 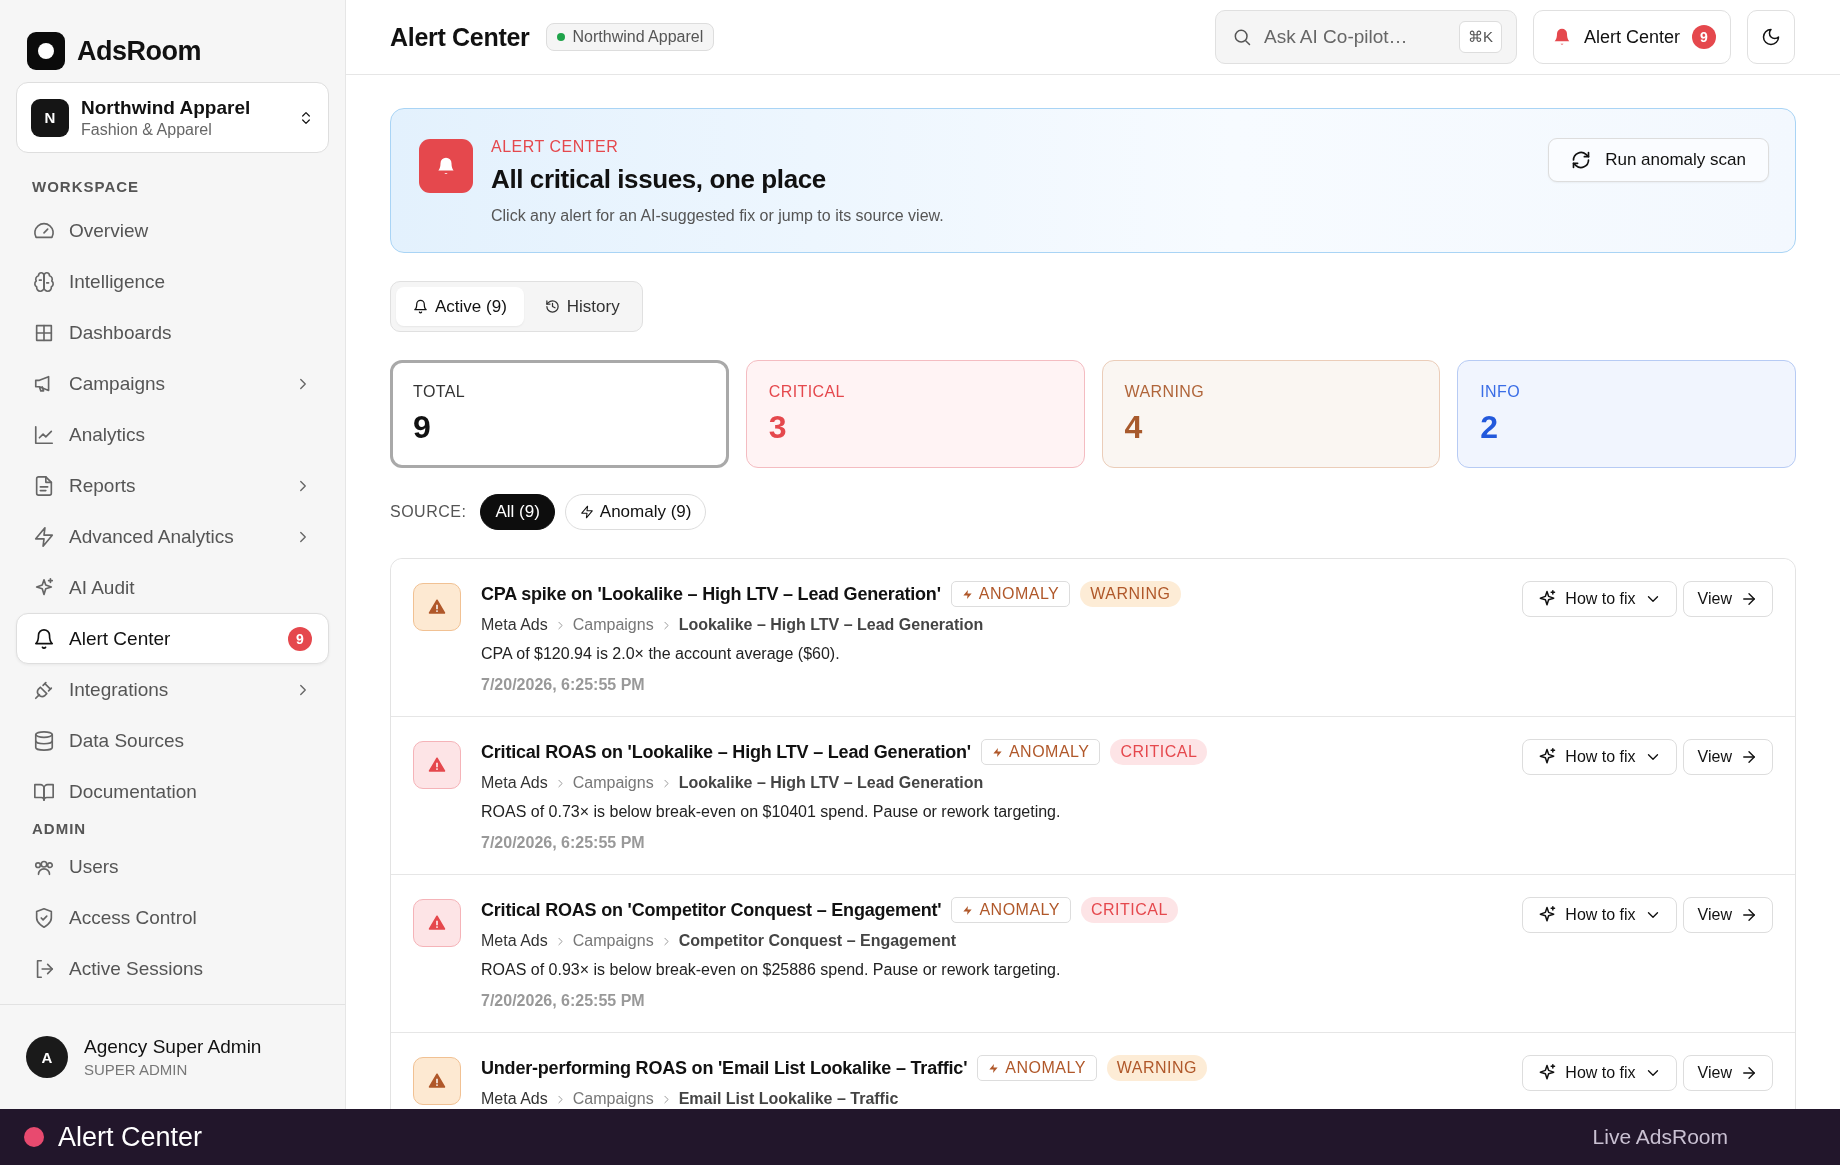 I want to click on sidebar-item: Analytics, so click(x=172, y=434).